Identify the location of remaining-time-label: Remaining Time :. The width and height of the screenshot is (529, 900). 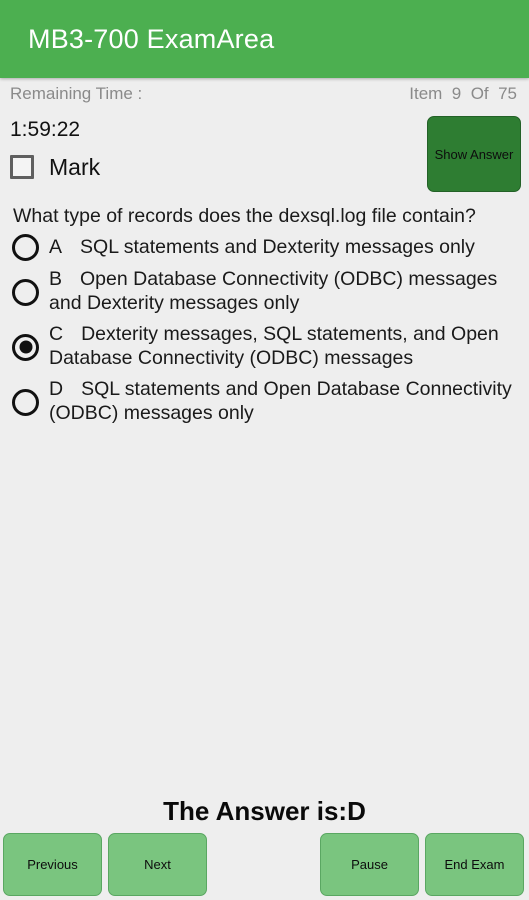
(76, 93).